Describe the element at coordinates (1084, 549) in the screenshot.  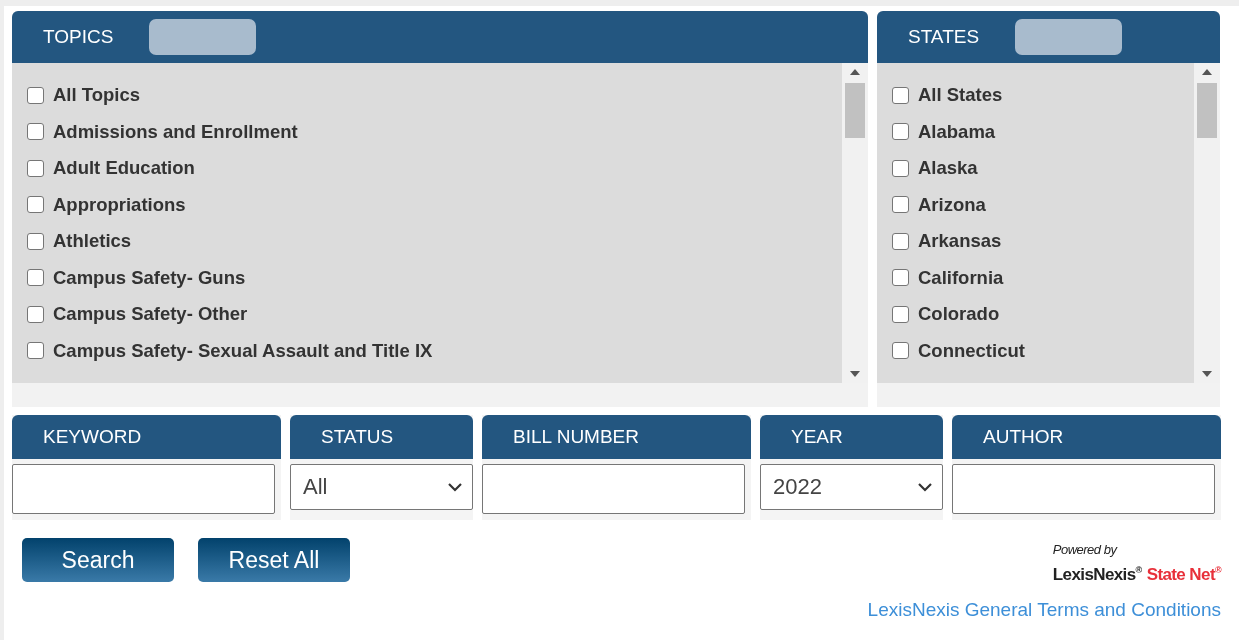
I see `powered-by-caption: Powered by` at that location.